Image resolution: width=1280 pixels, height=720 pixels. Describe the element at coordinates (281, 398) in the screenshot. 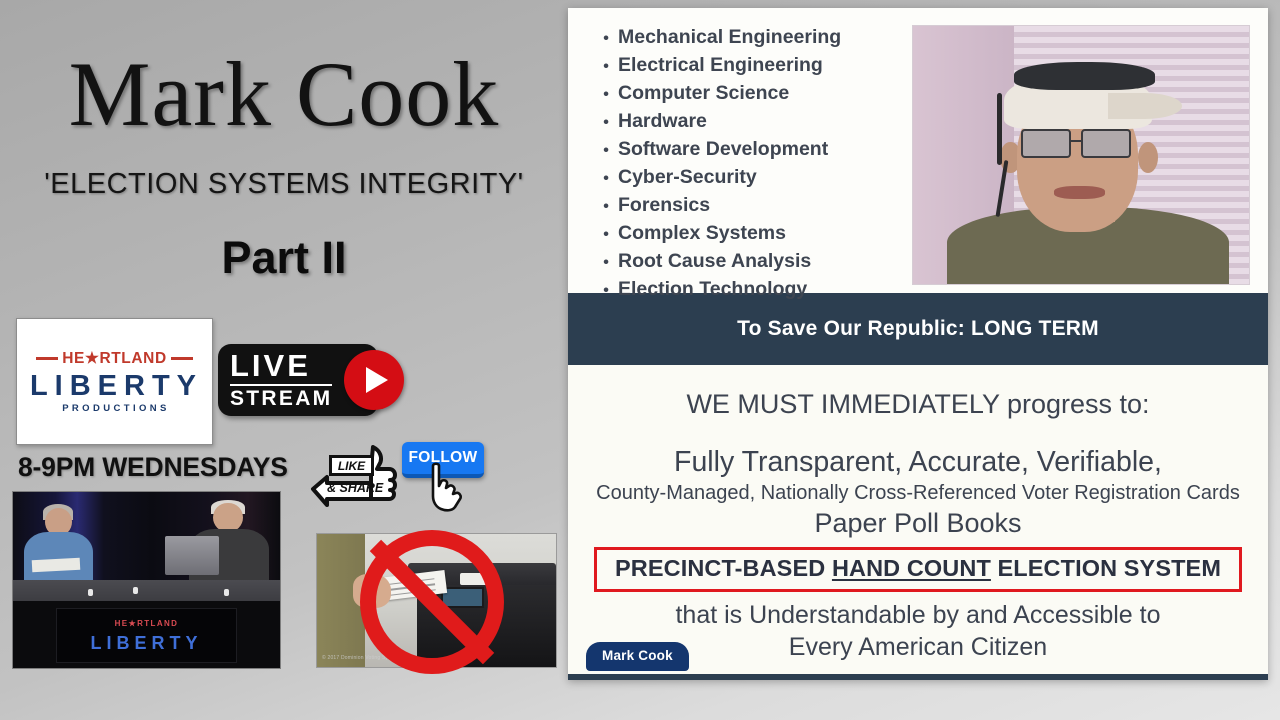

I see `stream-label: STREAM` at that location.